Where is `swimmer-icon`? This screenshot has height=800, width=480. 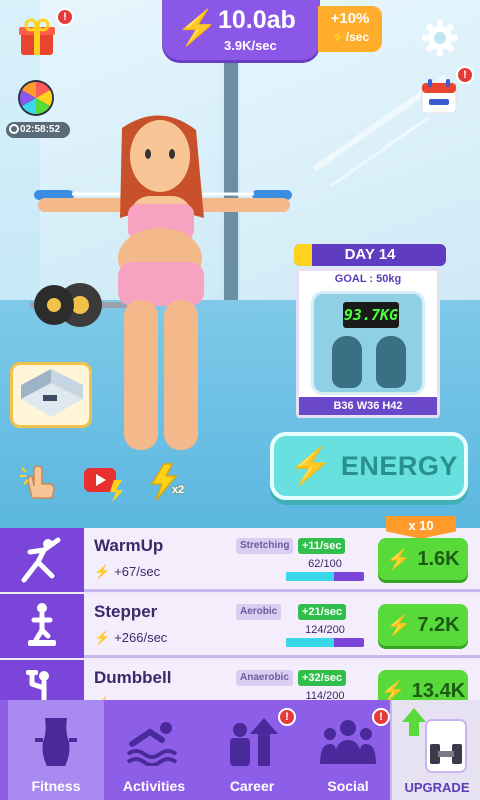 swimmer-icon is located at coordinates (152, 744).